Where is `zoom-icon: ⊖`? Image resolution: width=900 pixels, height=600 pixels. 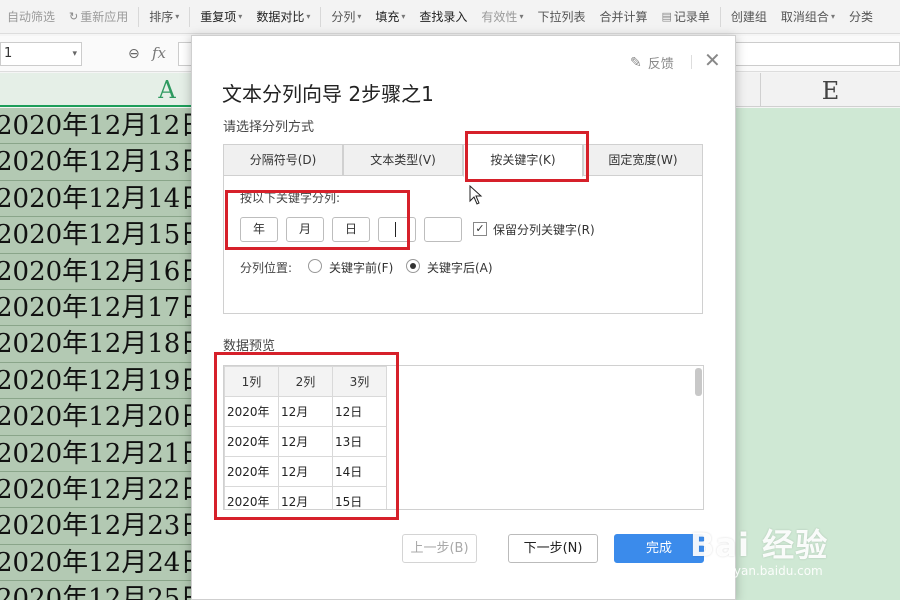
zoom-icon: ⊖ is located at coordinates (134, 54).